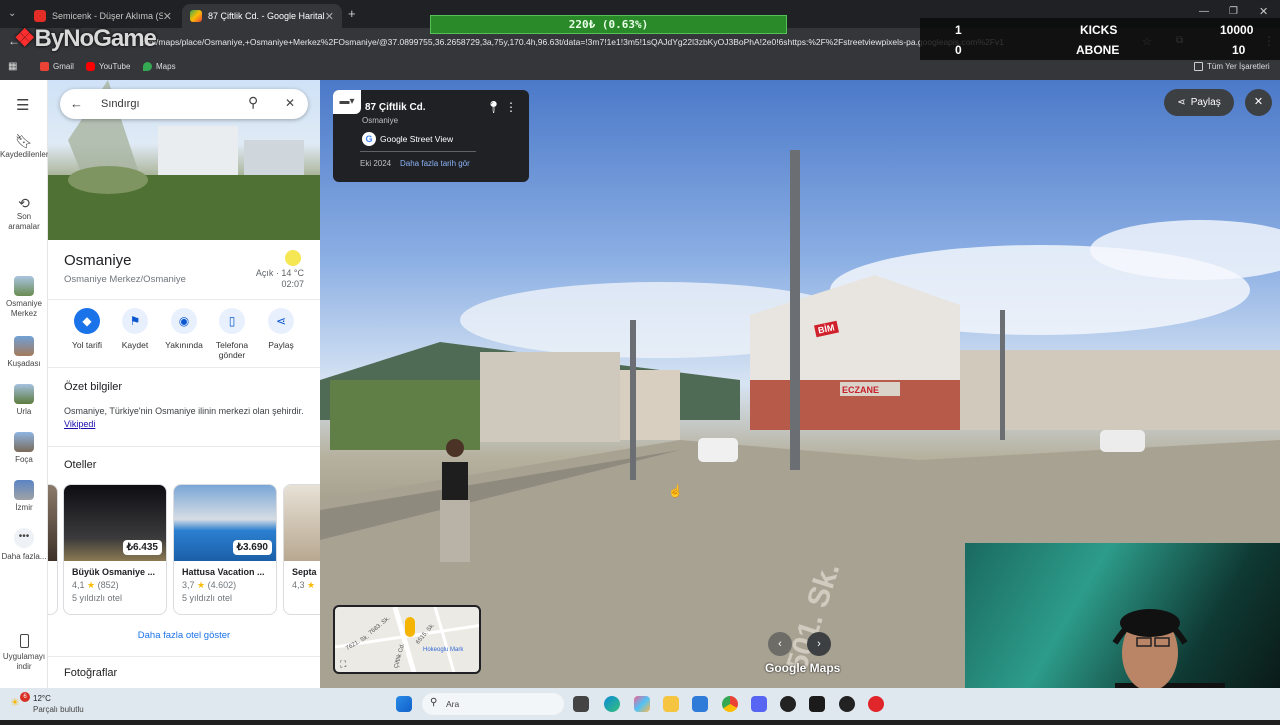 The width and height of the screenshot is (1280, 725). What do you see at coordinates (142, 547) in the screenshot?
I see `hotel-price: ₺6.435` at bounding box center [142, 547].